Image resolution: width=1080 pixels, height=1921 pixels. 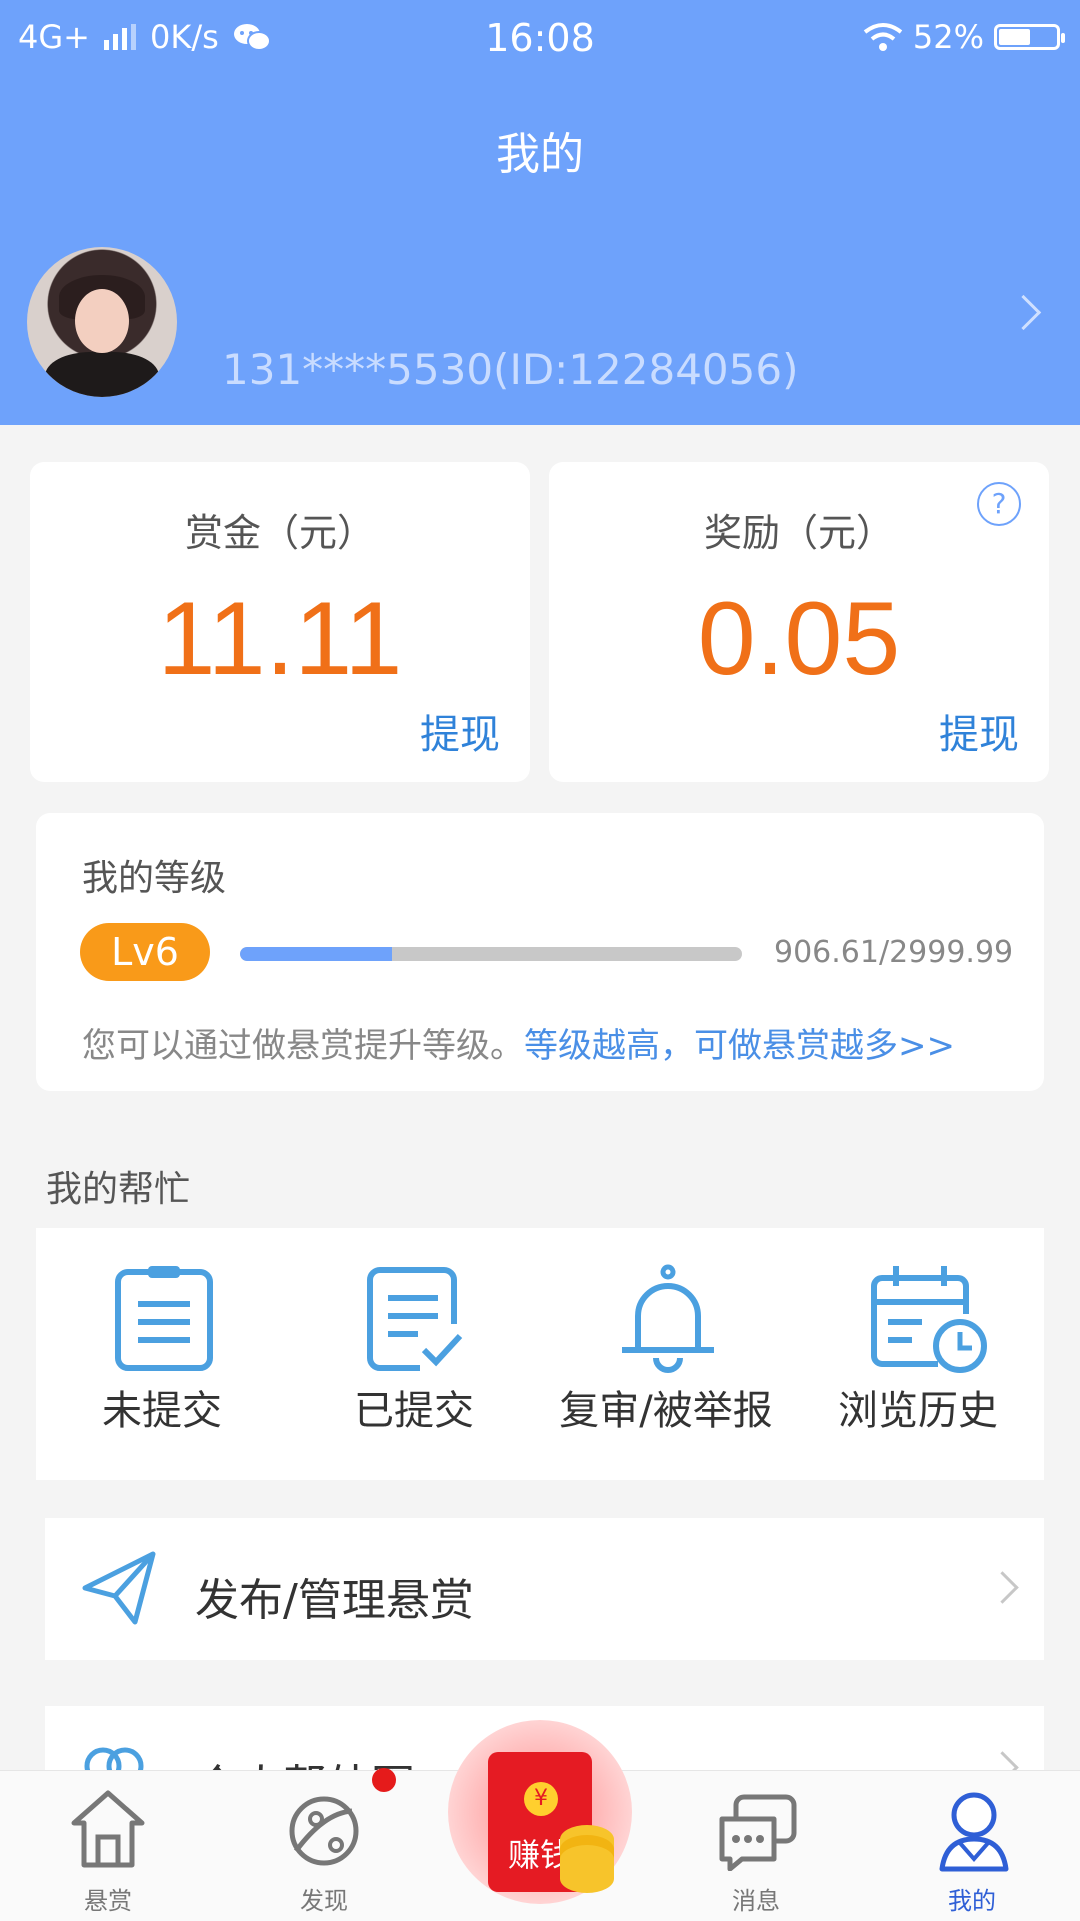 What do you see at coordinates (739, 1046) in the screenshot?
I see `level-hint-link: 等级越高，可做悬赏越多>>` at bounding box center [739, 1046].